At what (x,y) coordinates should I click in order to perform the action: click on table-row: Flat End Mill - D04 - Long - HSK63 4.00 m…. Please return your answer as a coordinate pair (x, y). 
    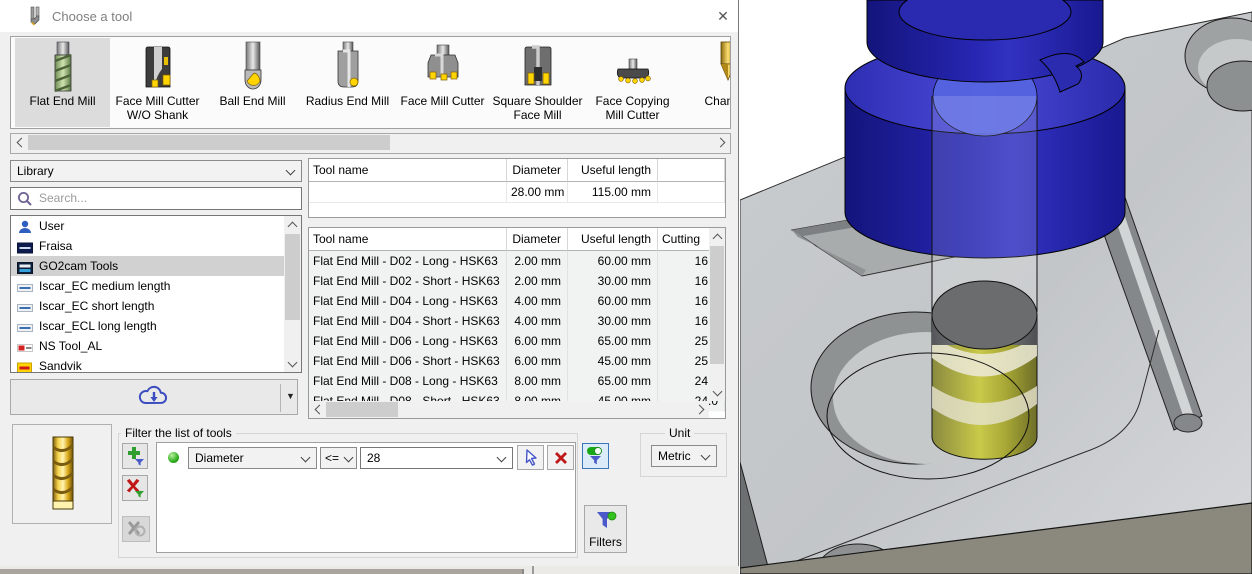
    Looking at the image, I should click on (517, 301).